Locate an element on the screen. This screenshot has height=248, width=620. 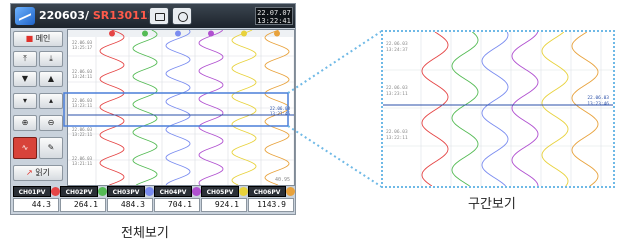
last-page-button: ⤓ is located at coordinates (51, 59).